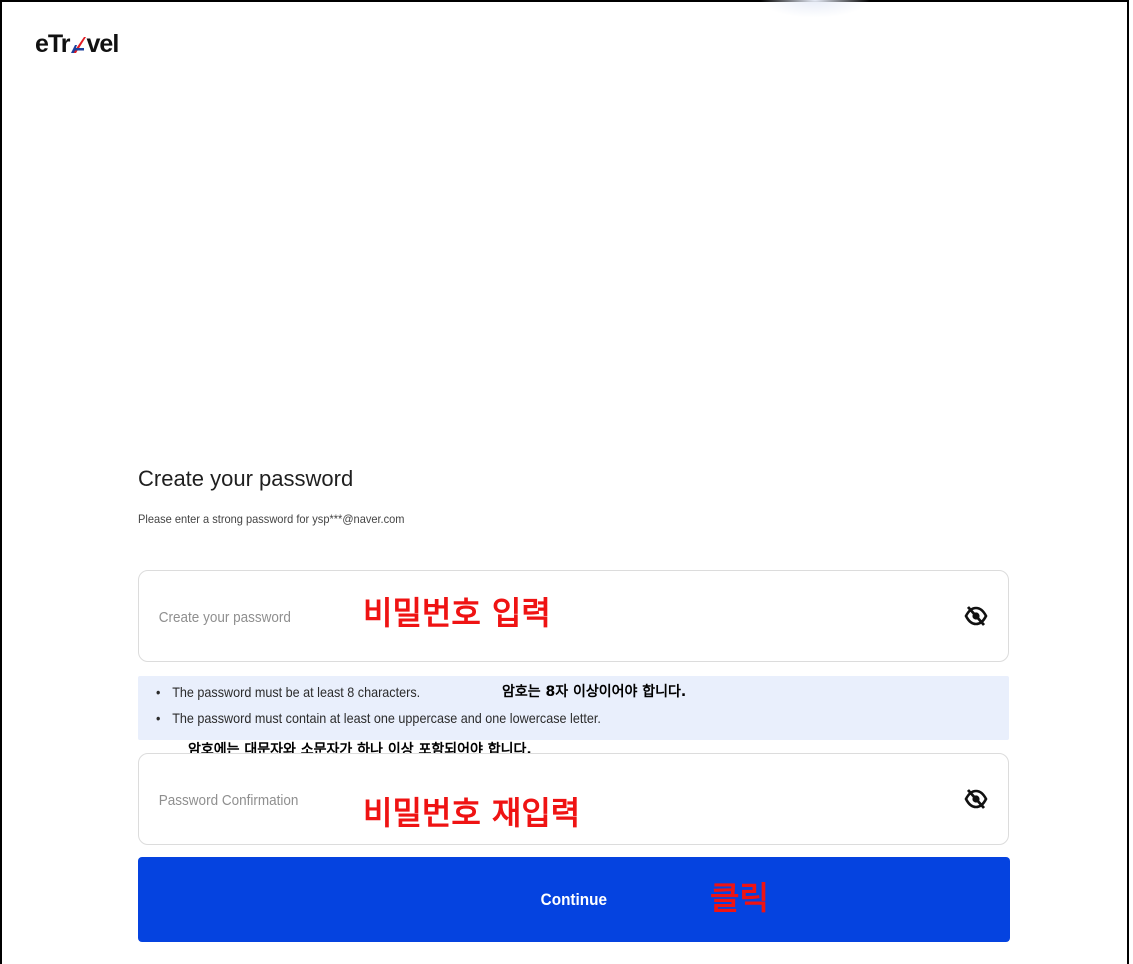 The width and height of the screenshot is (1133, 964). Describe the element at coordinates (739, 898) in the screenshot. I see `continue-annotation: 클릭` at that location.